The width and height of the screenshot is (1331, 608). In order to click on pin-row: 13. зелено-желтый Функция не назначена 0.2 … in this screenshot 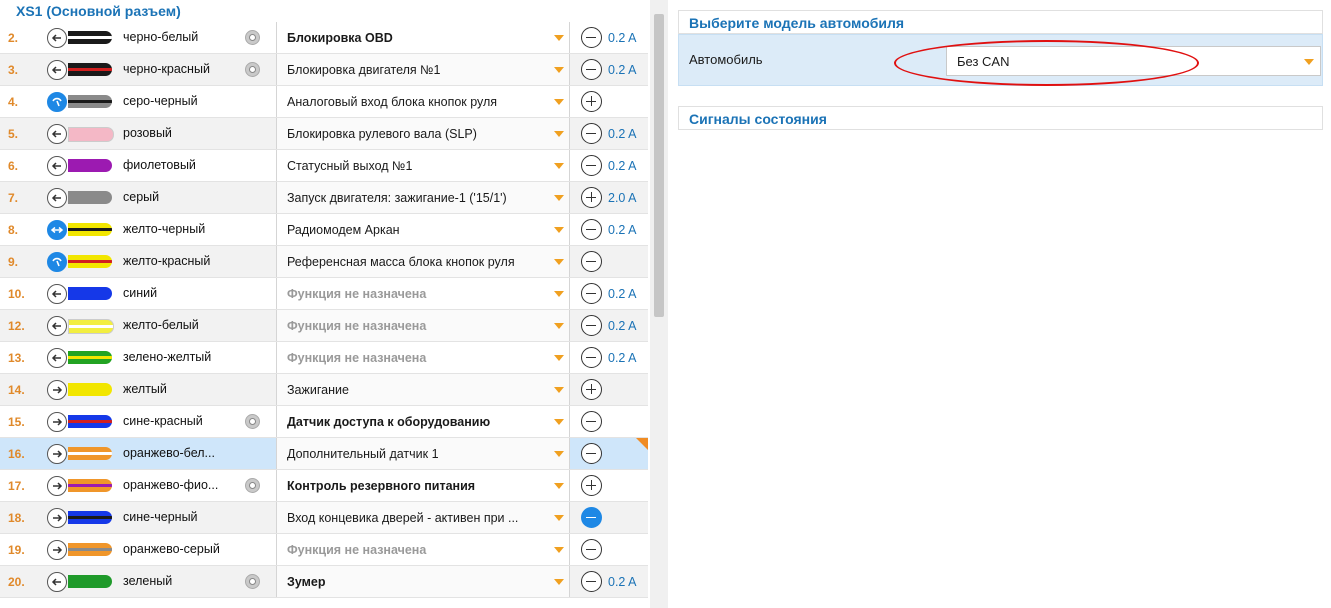, I will do `click(324, 358)`.